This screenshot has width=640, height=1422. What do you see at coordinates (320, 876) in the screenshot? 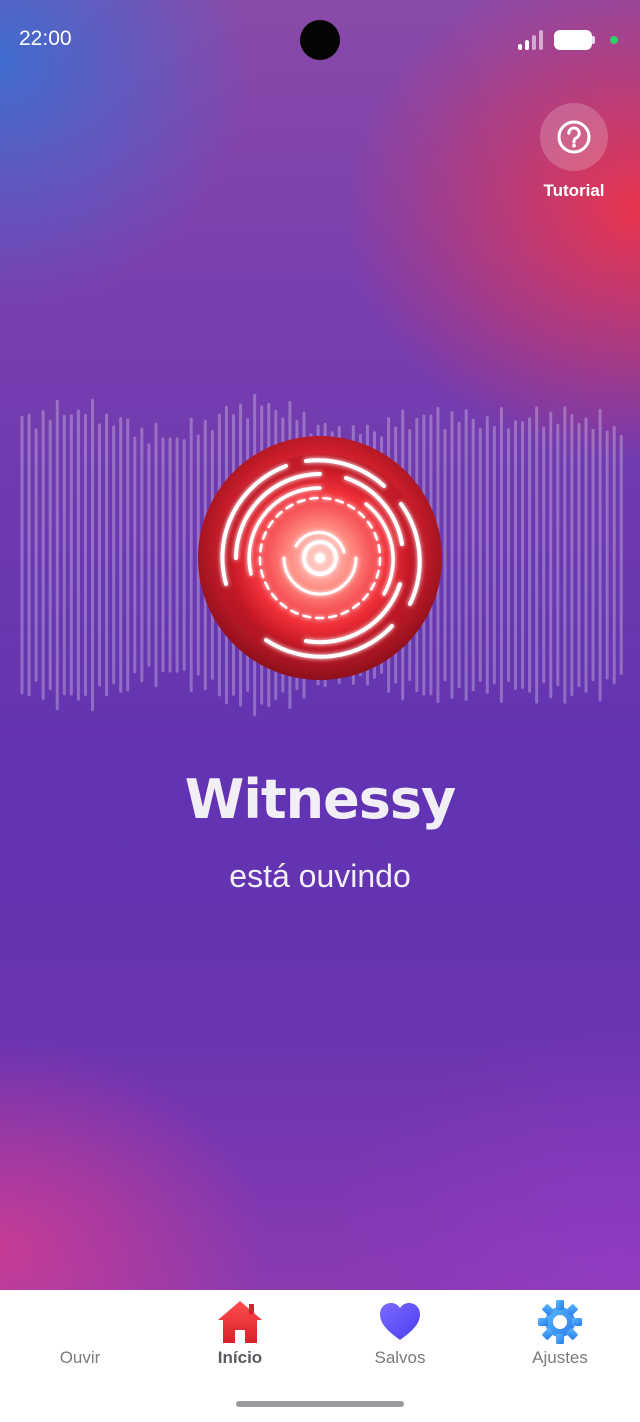
I see `listening-status: está ouvindo` at bounding box center [320, 876].